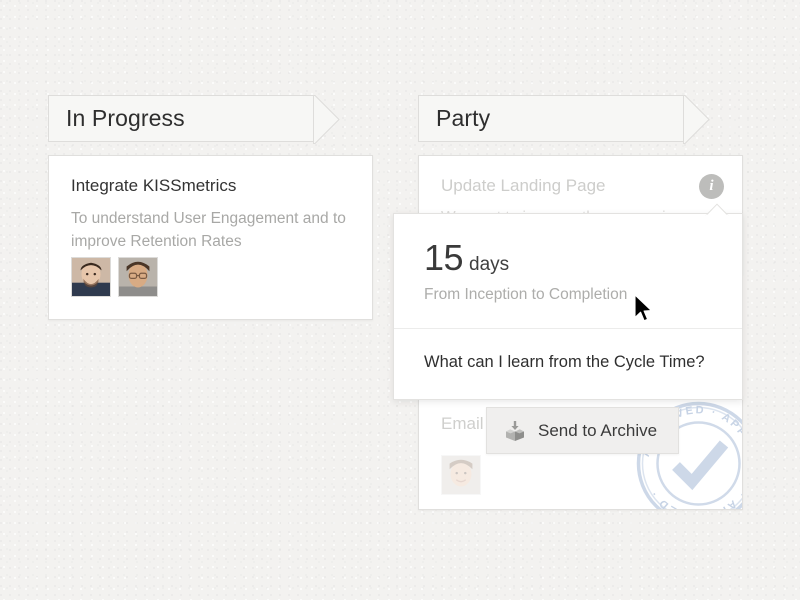  I want to click on column-header-in-progress: In Progress, so click(194, 119).